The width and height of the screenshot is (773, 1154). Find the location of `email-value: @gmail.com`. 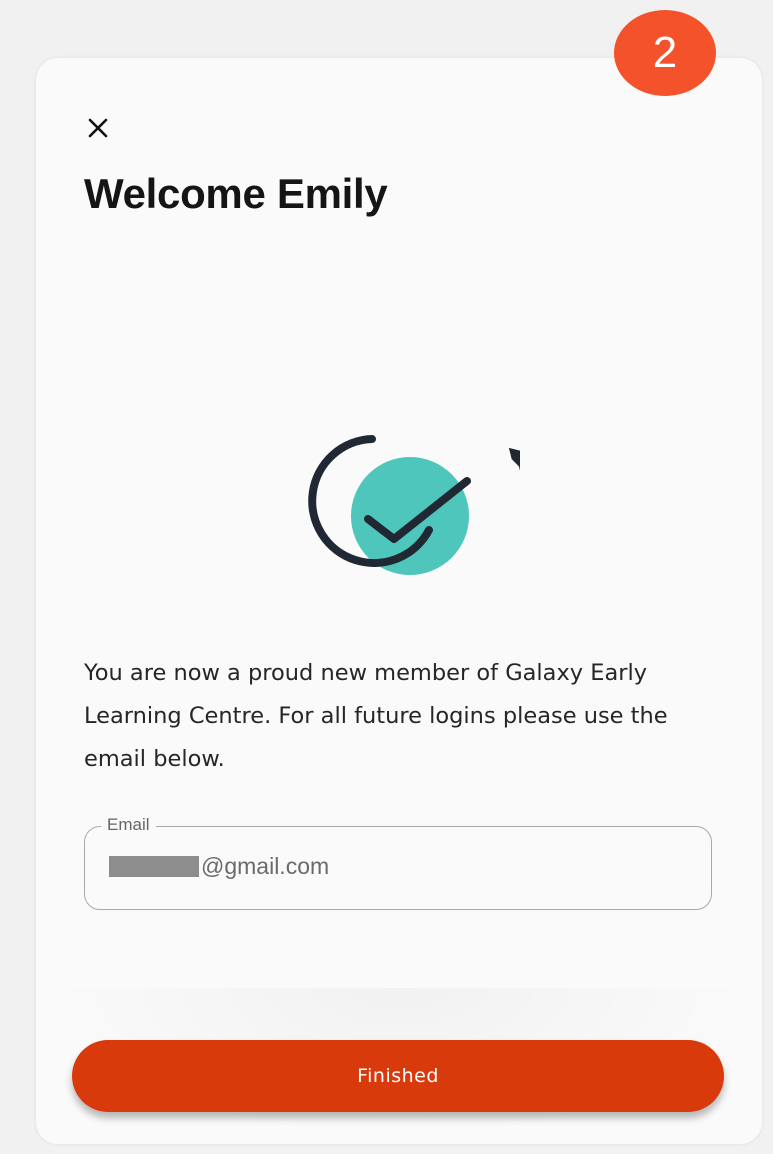

email-value: @gmail.com is located at coordinates (219, 866).